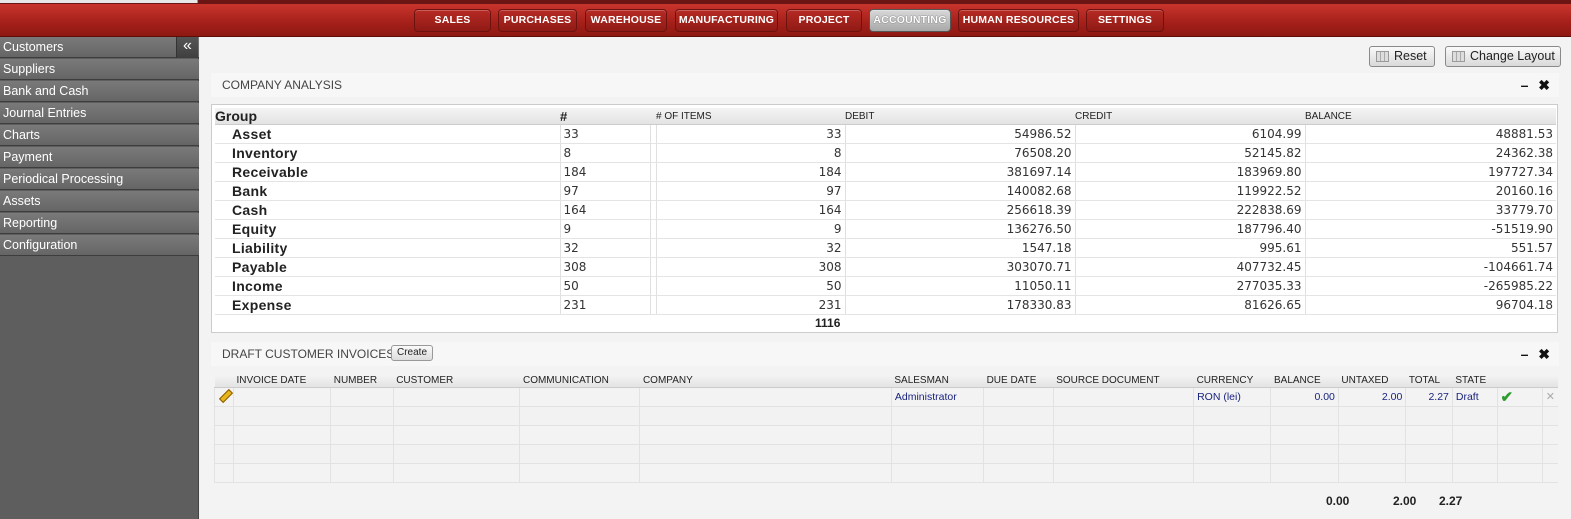  What do you see at coordinates (452, 20) in the screenshot?
I see `menu-sales: SALES` at bounding box center [452, 20].